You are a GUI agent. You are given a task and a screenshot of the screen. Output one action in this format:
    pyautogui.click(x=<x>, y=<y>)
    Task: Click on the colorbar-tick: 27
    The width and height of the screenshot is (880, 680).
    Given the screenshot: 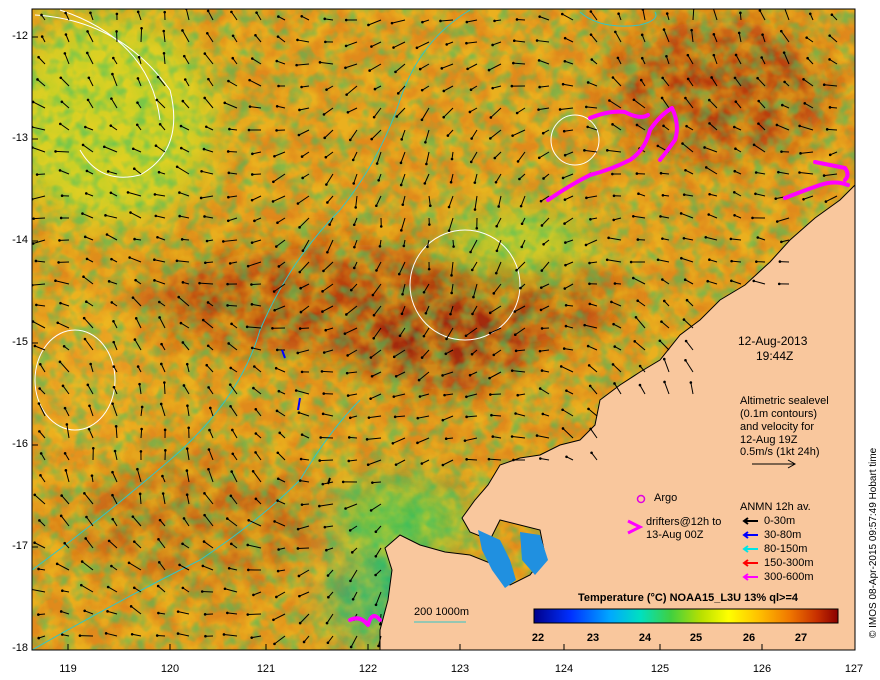 What is the action you would take?
    pyautogui.click(x=801, y=638)
    